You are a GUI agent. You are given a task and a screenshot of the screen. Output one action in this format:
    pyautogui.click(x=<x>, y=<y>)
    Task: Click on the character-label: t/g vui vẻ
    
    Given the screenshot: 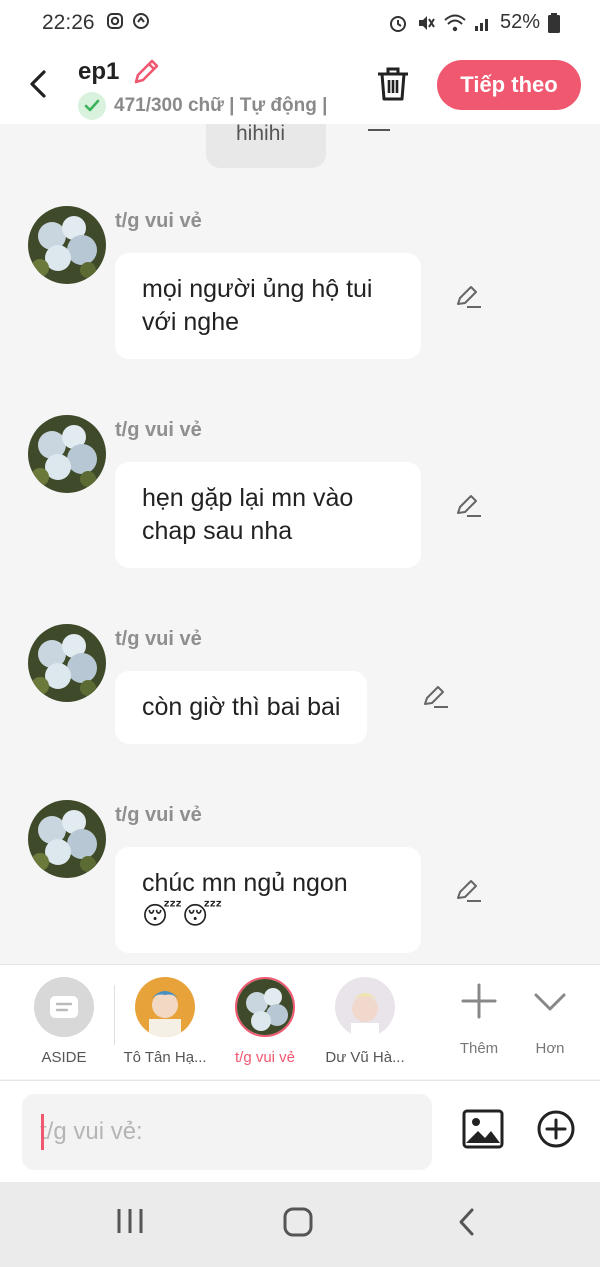 What is the action you would take?
    pyautogui.click(x=265, y=1057)
    